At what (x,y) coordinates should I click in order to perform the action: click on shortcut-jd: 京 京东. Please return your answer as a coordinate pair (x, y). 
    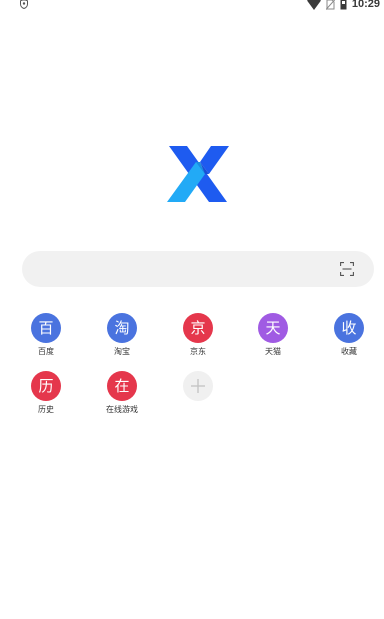
    Looking at the image, I should click on (198, 336).